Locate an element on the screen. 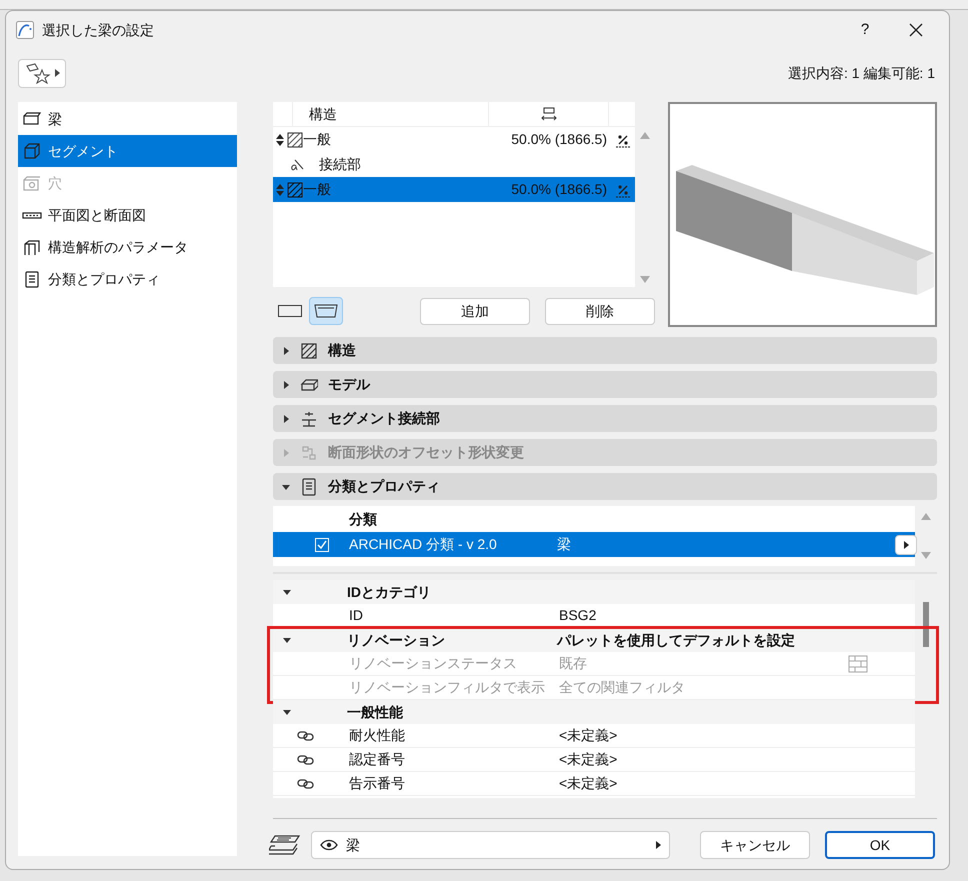  sidebar-item: 構造解析のパラメータ is located at coordinates (127, 247).